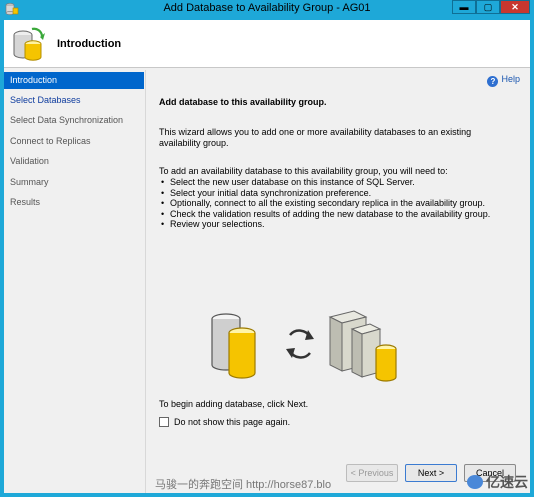 The image size is (534, 497). What do you see at coordinates (510, 79) in the screenshot?
I see `help-label: Help` at bounding box center [510, 79].